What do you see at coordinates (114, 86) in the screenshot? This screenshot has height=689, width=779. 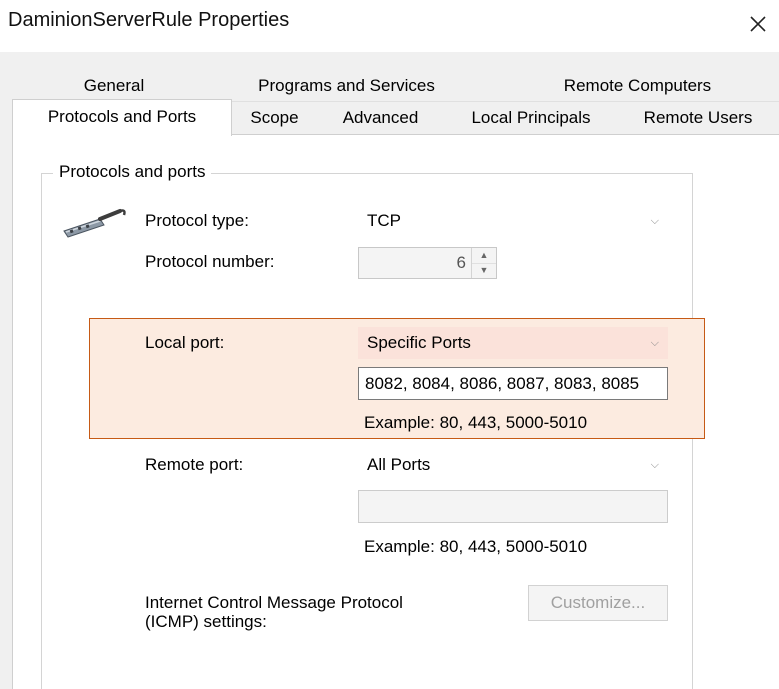 I see `tab-general: General` at bounding box center [114, 86].